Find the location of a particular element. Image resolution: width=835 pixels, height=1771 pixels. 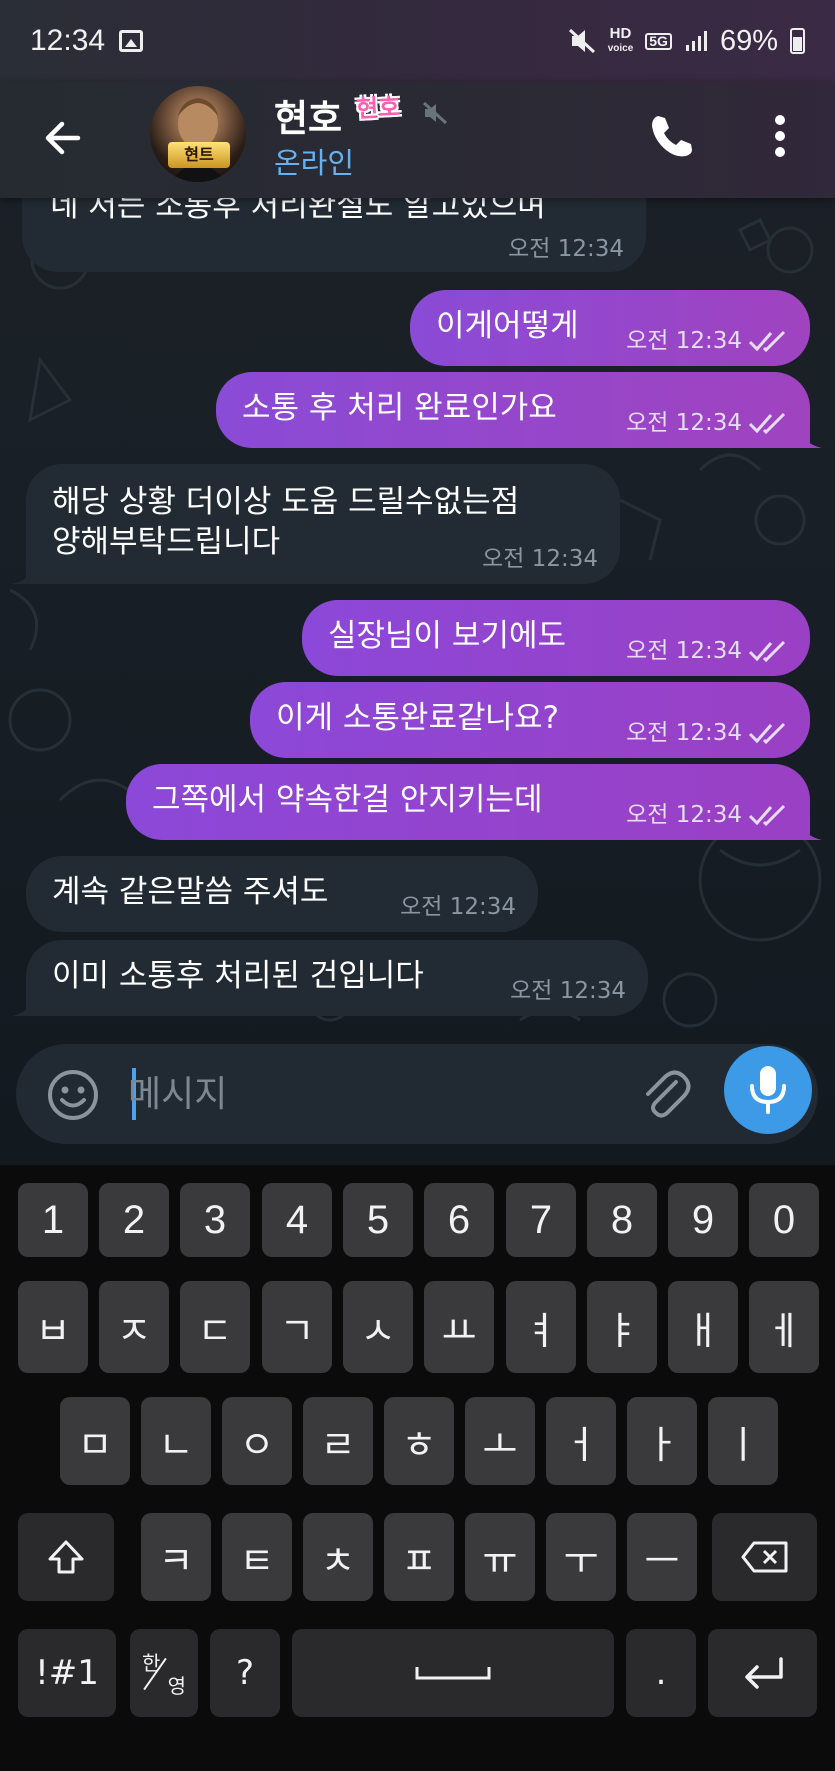

key-jamo: ㅑ is located at coordinates (622, 1327).